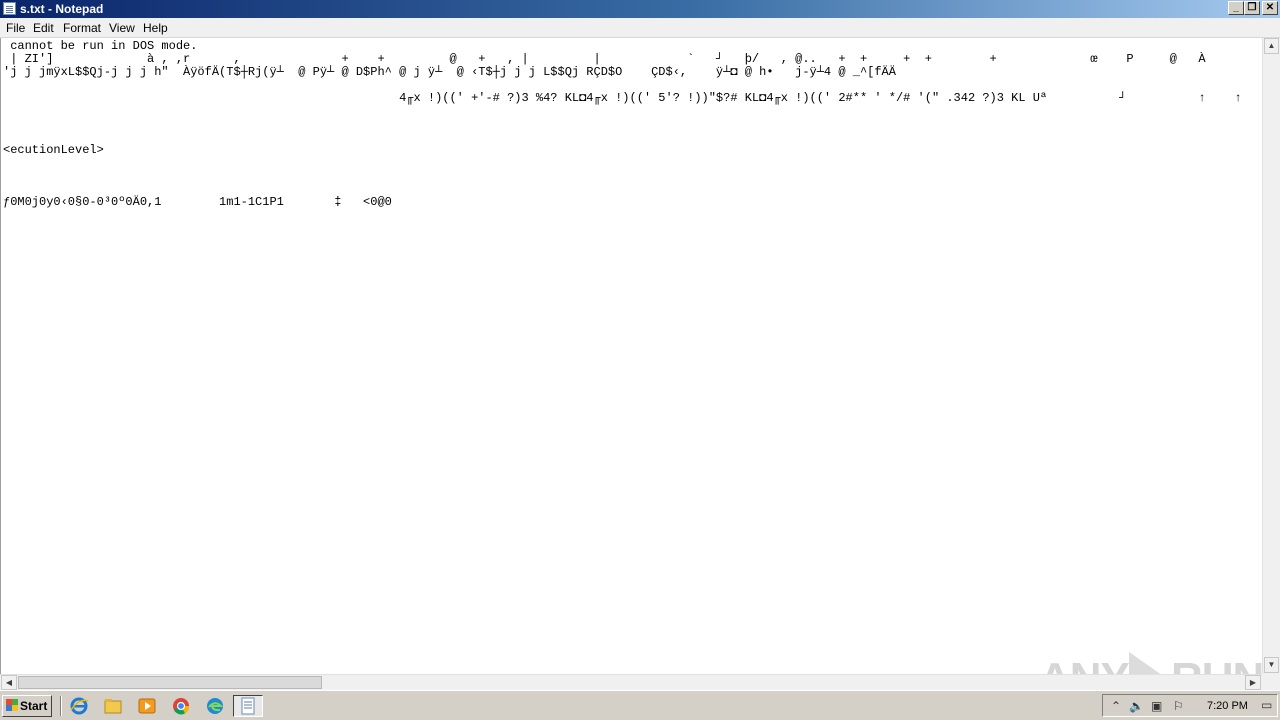  Describe the element at coordinates (1216, 664) in the screenshot. I see `watermark-run: RUN` at that location.